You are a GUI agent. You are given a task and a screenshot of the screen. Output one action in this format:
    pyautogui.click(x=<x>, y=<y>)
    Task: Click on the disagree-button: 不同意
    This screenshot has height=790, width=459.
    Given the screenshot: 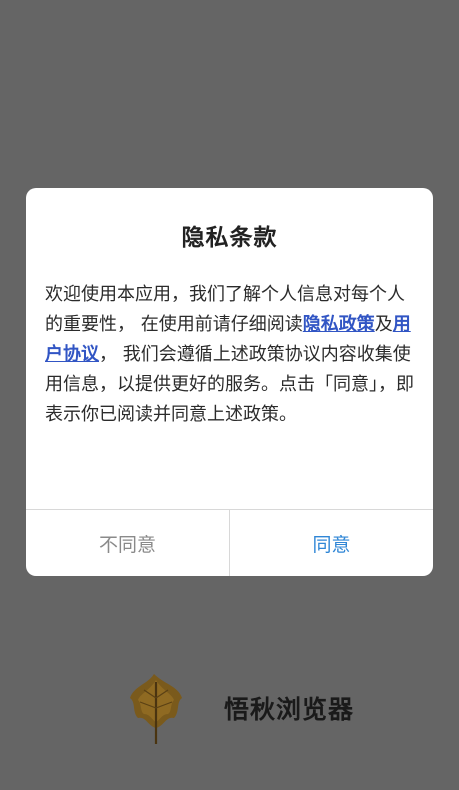 What is the action you would take?
    pyautogui.click(x=128, y=543)
    